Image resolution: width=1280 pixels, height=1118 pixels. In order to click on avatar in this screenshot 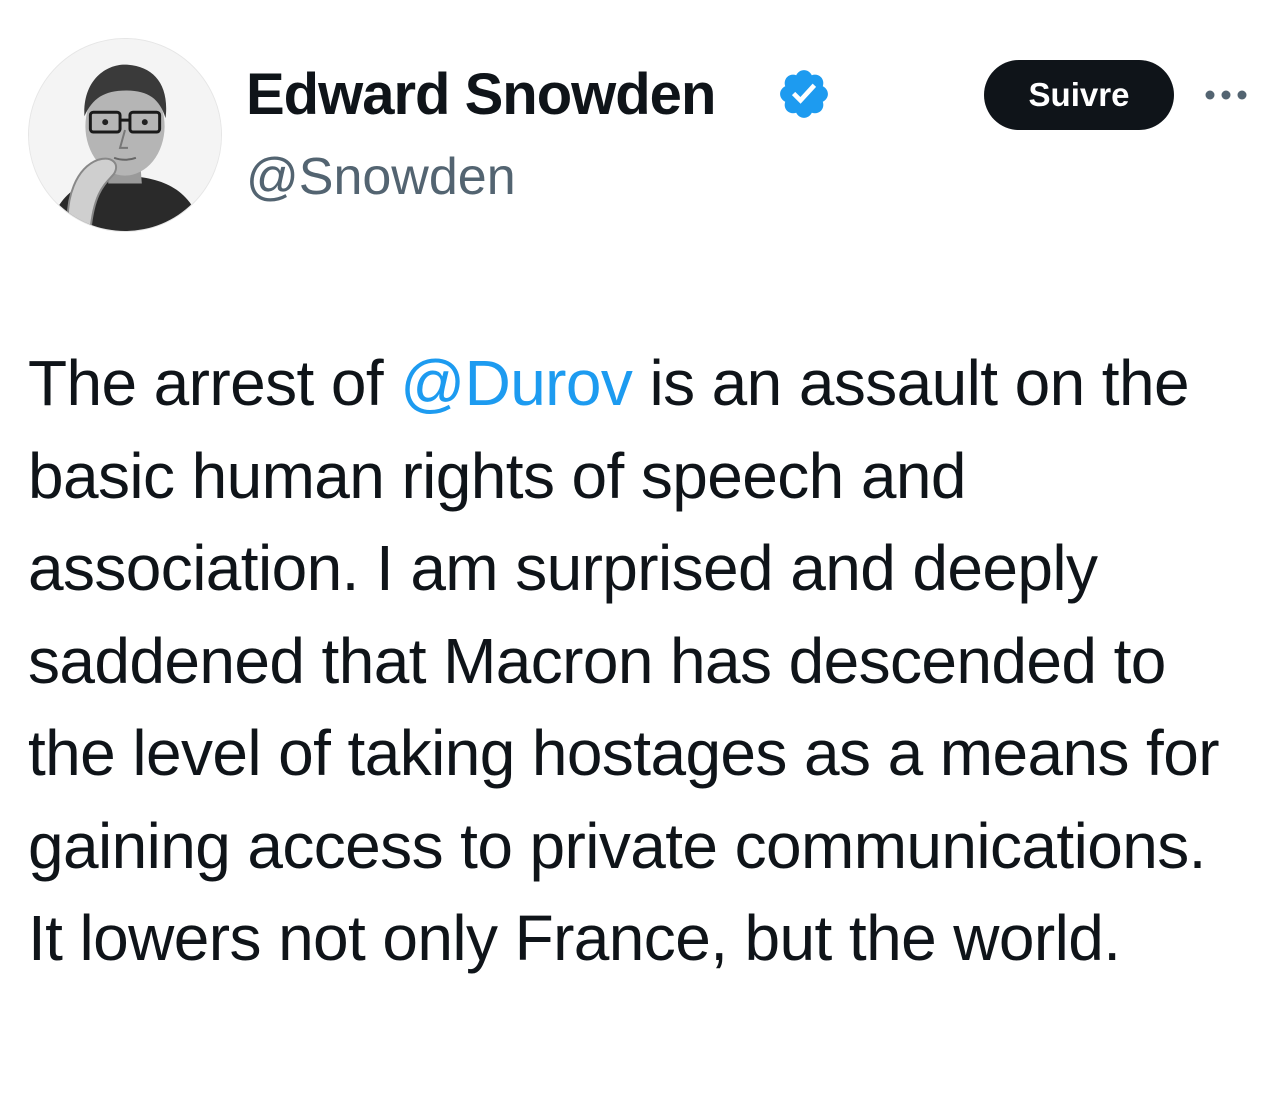, I will do `click(125, 135)`.